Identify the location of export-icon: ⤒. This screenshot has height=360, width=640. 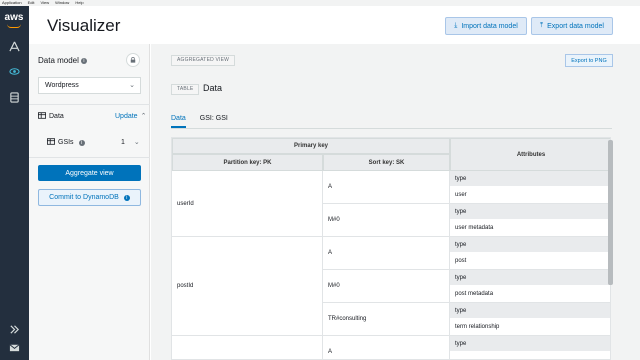
(542, 25).